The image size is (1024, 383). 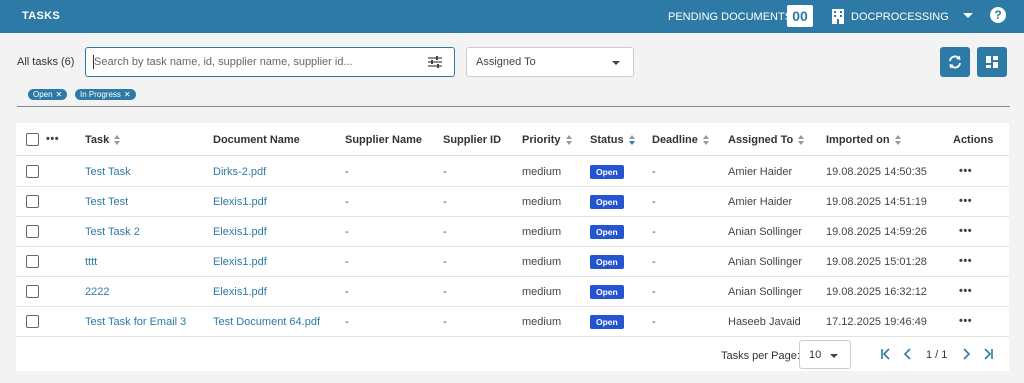 What do you see at coordinates (32, 139) in the screenshot?
I see `select-all-checkbox` at bounding box center [32, 139].